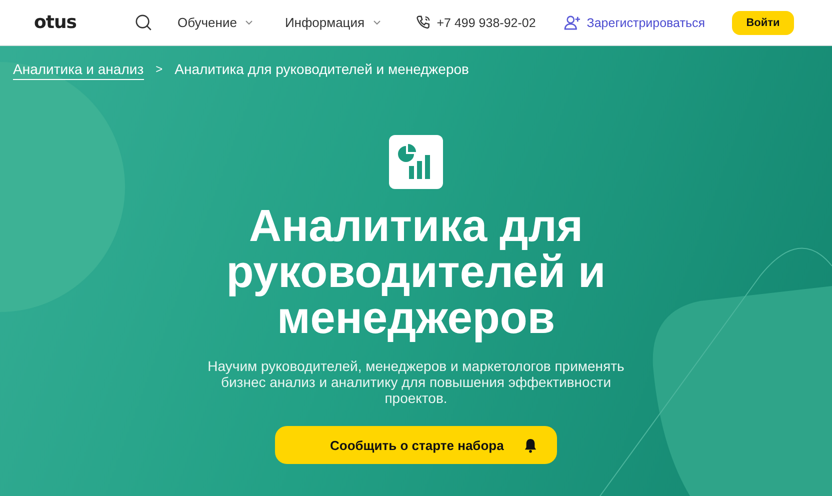  What do you see at coordinates (321, 70) in the screenshot?
I see `breadcrumb-current: Аналитика для руководителей и менеджеров` at bounding box center [321, 70].